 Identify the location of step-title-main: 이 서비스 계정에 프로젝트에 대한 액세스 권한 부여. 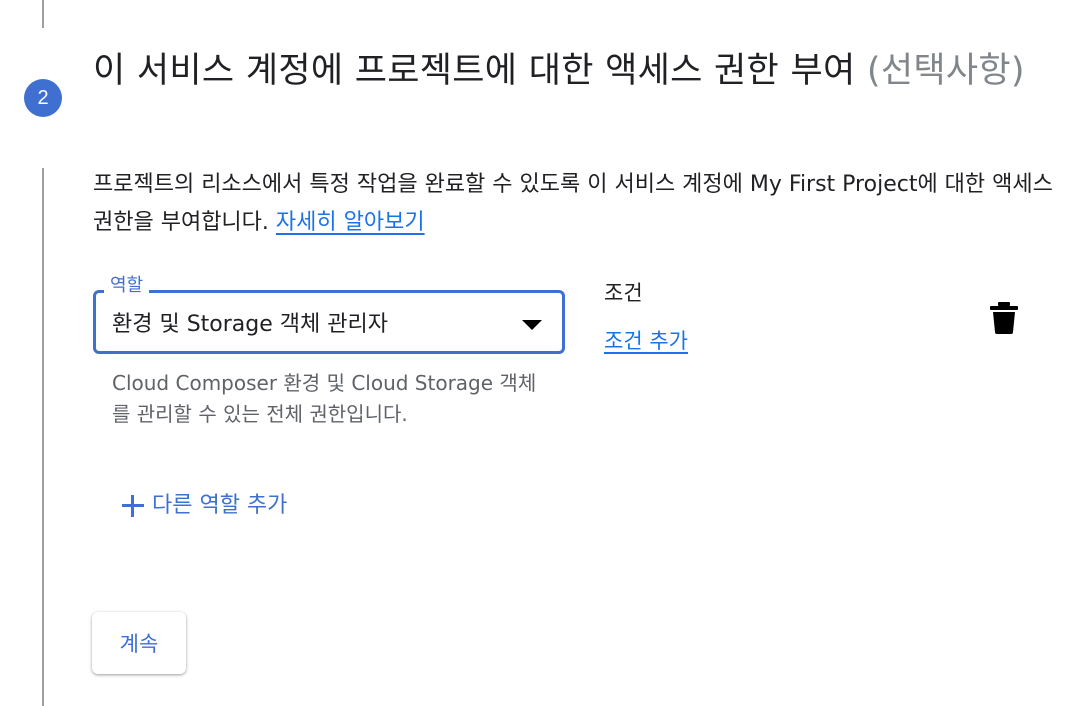
(474, 71).